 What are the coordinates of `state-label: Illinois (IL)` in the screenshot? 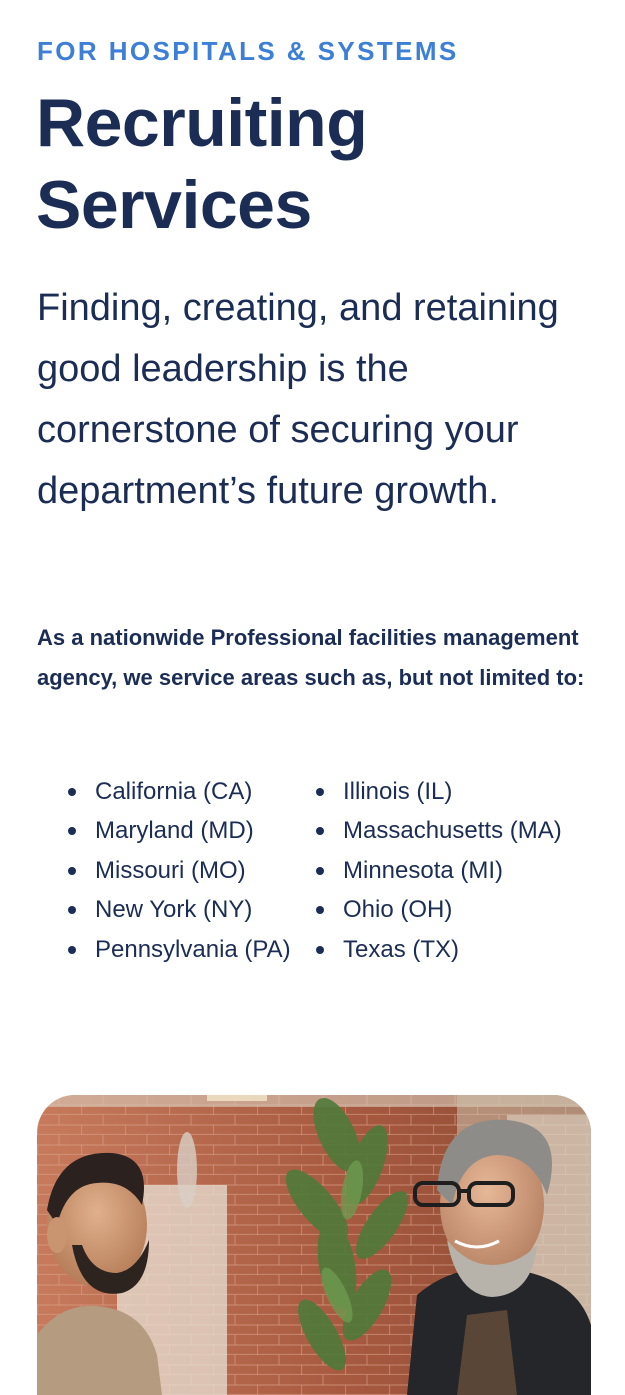 It's located at (398, 791).